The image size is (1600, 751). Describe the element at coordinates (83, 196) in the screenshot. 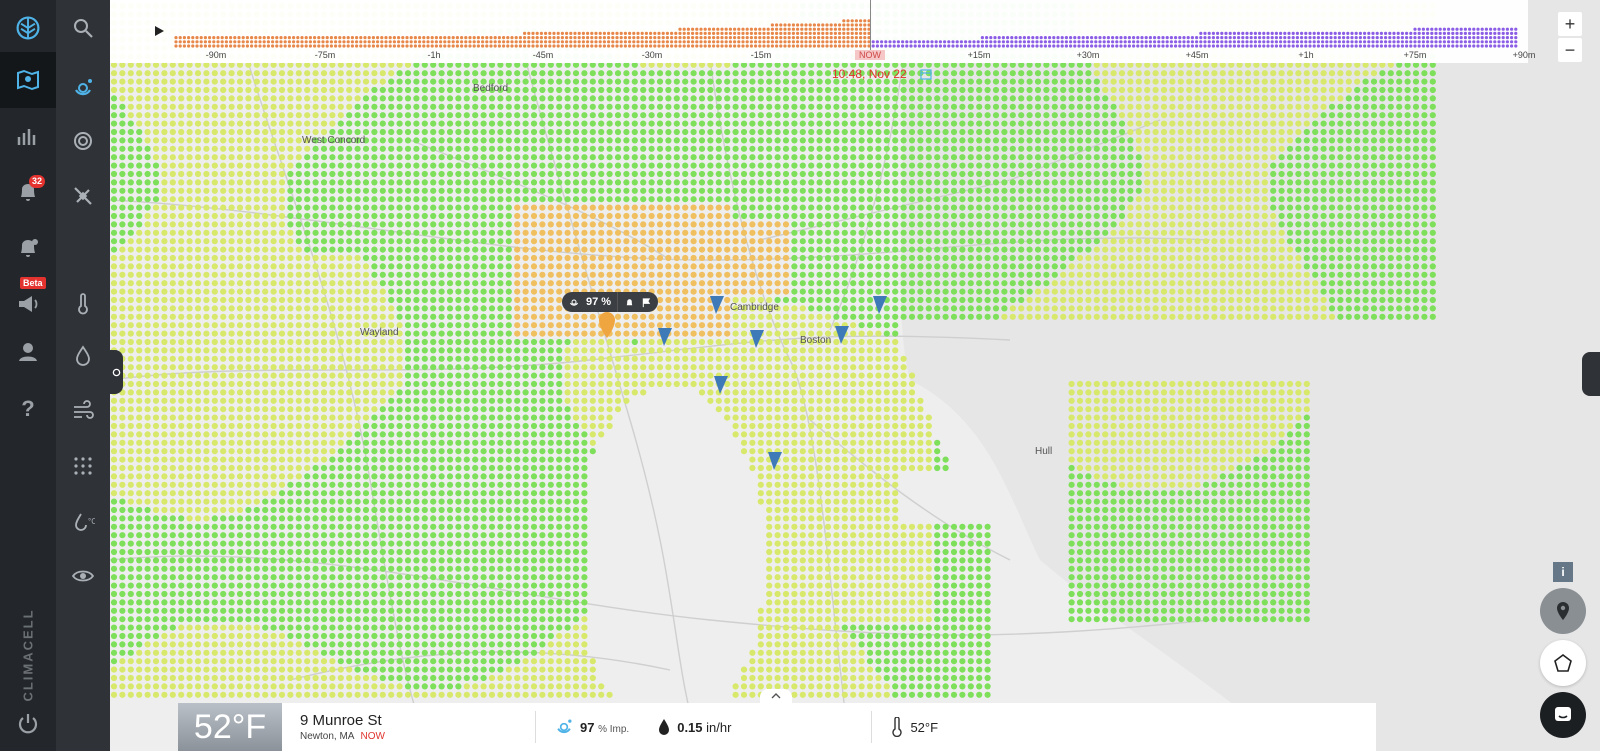

I see `satellite-icon` at that location.